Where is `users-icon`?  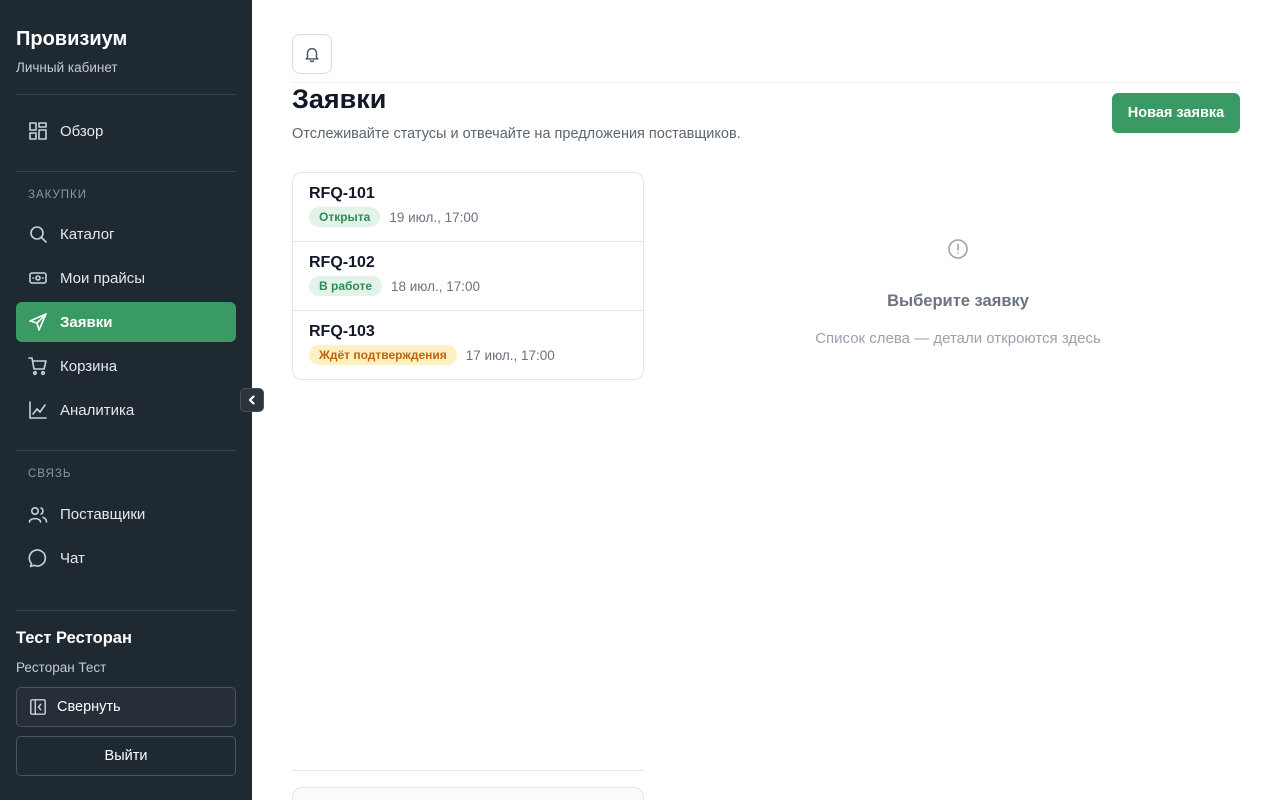 users-icon is located at coordinates (38, 514).